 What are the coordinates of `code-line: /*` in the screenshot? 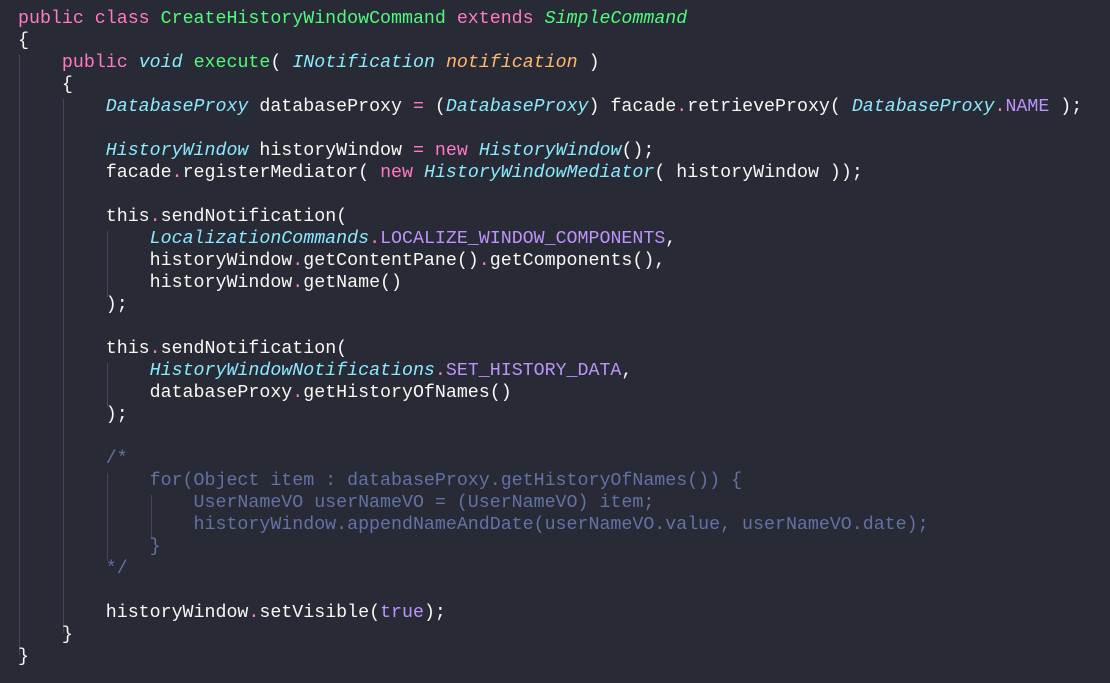 It's located at (73, 459).